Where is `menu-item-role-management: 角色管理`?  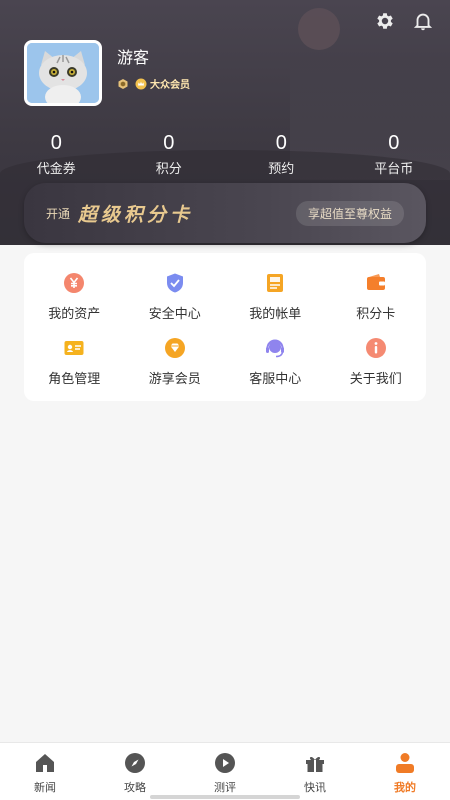 menu-item-role-management: 角色管理 is located at coordinates (74, 361).